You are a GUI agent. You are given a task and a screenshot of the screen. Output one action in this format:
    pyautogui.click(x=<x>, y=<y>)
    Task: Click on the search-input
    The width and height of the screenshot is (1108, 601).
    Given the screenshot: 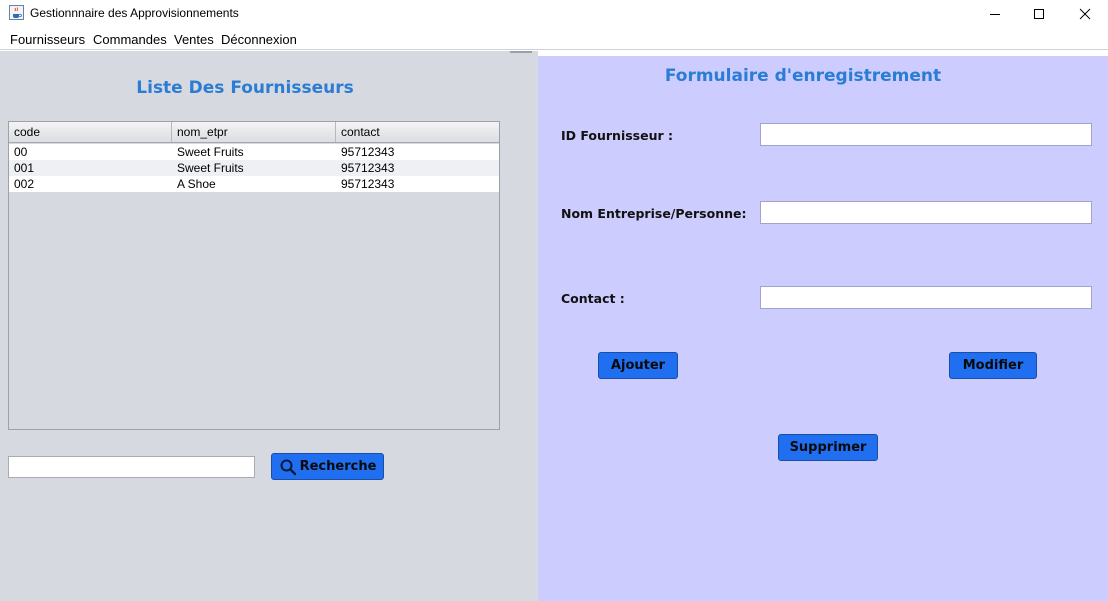 What is the action you would take?
    pyautogui.click(x=131, y=467)
    